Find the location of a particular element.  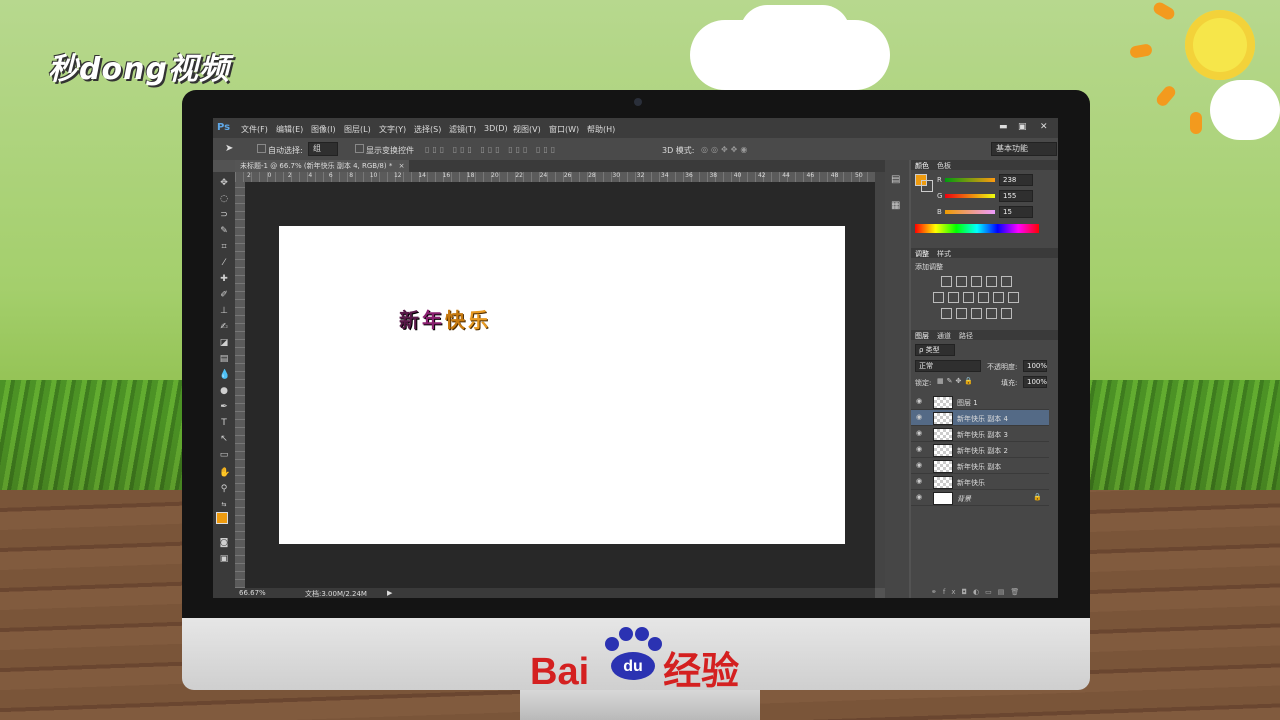

tab-paths: 路径 is located at coordinates (966, 336).